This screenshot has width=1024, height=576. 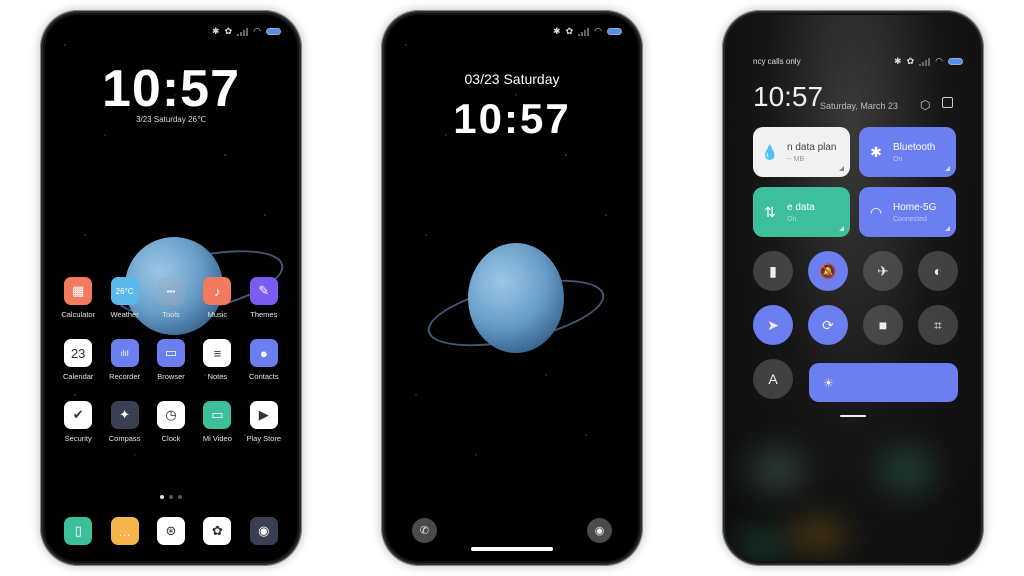 What do you see at coordinates (78, 415) in the screenshot?
I see `security-icon: ✔` at bounding box center [78, 415].